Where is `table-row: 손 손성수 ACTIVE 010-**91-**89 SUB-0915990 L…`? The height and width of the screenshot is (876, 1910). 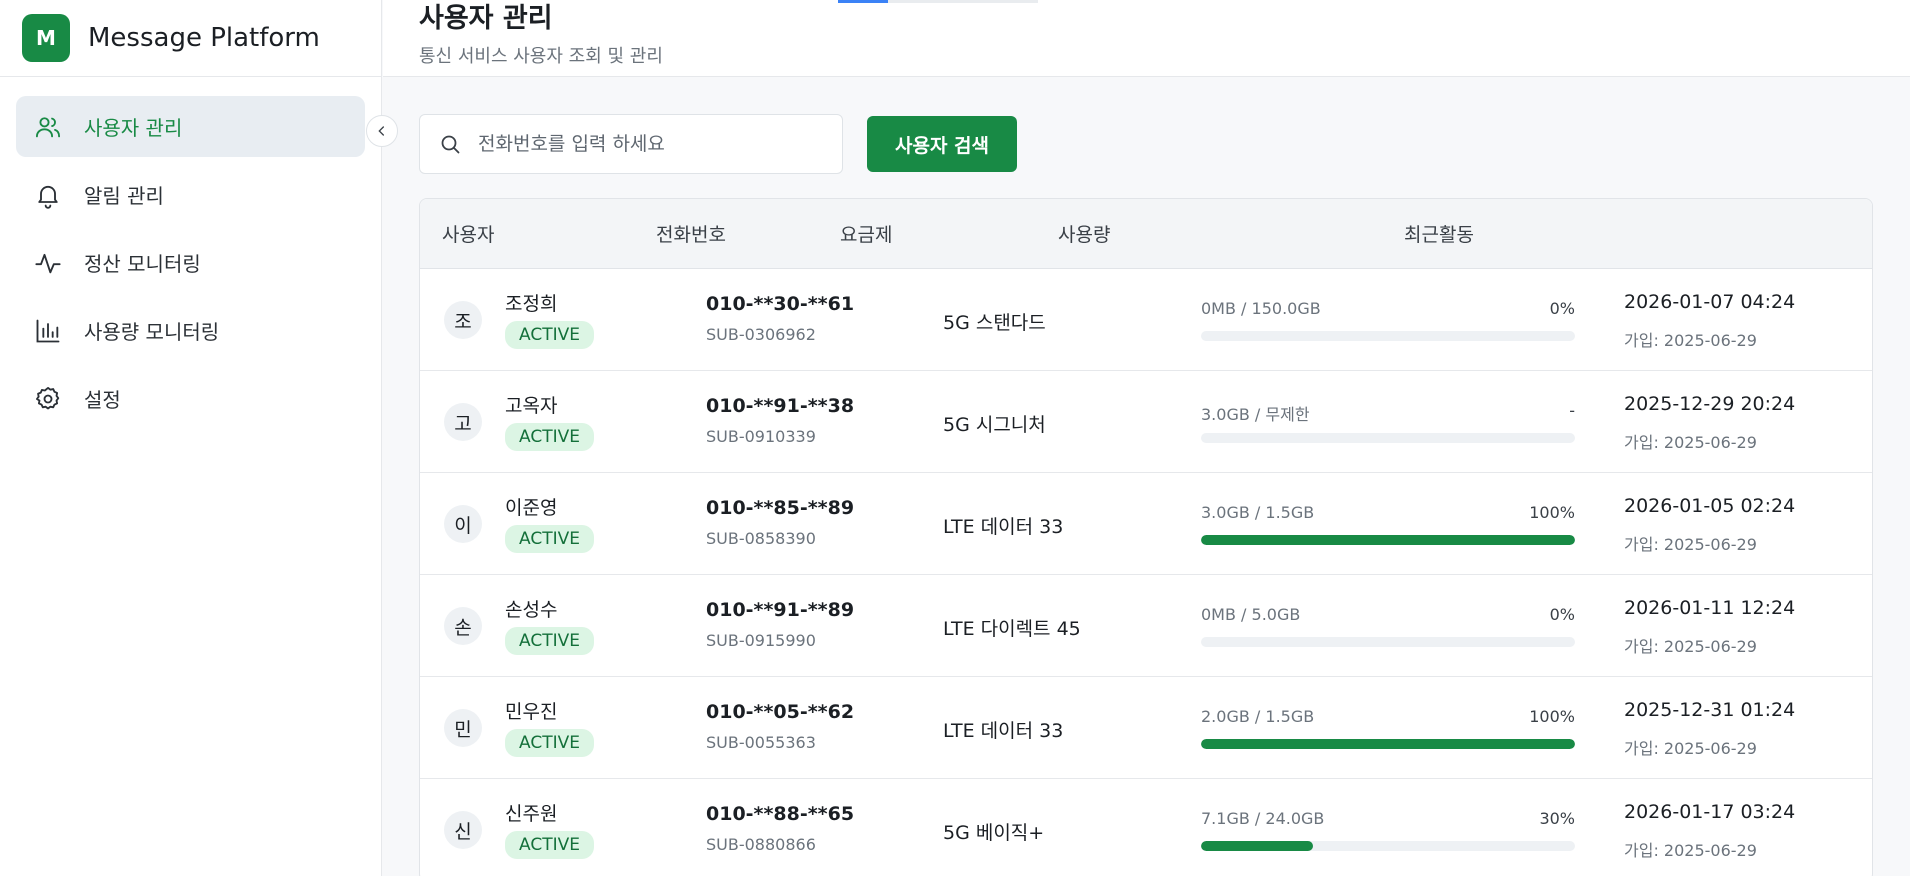 table-row: 손 손성수 ACTIVE 010-**91-**89 SUB-0915990 L… is located at coordinates (1146, 626).